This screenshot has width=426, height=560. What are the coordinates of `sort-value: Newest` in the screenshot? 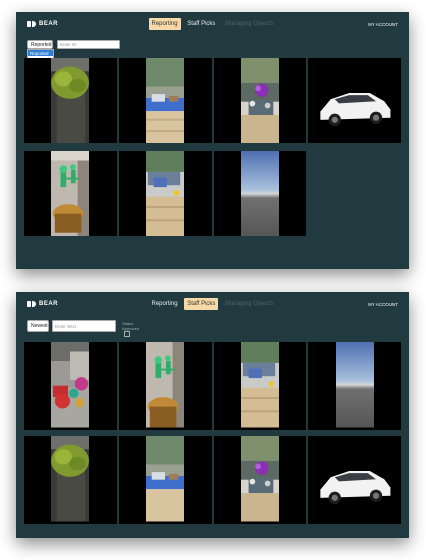 It's located at (39, 326).